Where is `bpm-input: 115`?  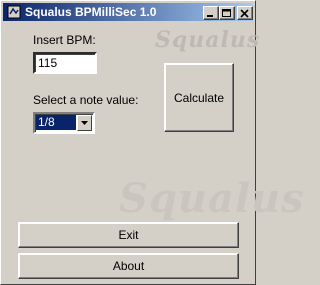
bpm-input: 115 is located at coordinates (65, 63).